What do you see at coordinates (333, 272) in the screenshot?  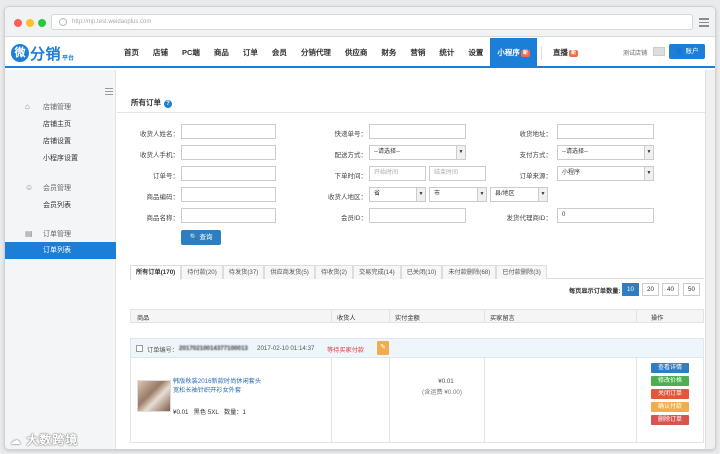 I see `tab-pending-receipt: 待收货(2)` at bounding box center [333, 272].